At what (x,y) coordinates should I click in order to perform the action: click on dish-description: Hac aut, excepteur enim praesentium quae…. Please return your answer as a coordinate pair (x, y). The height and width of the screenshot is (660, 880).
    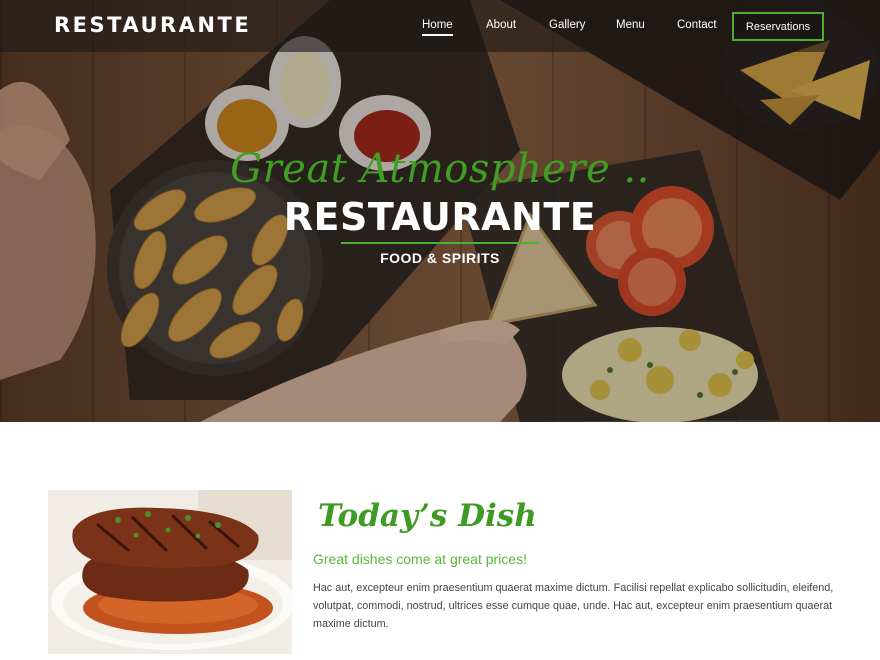
    Looking at the image, I should click on (573, 606).